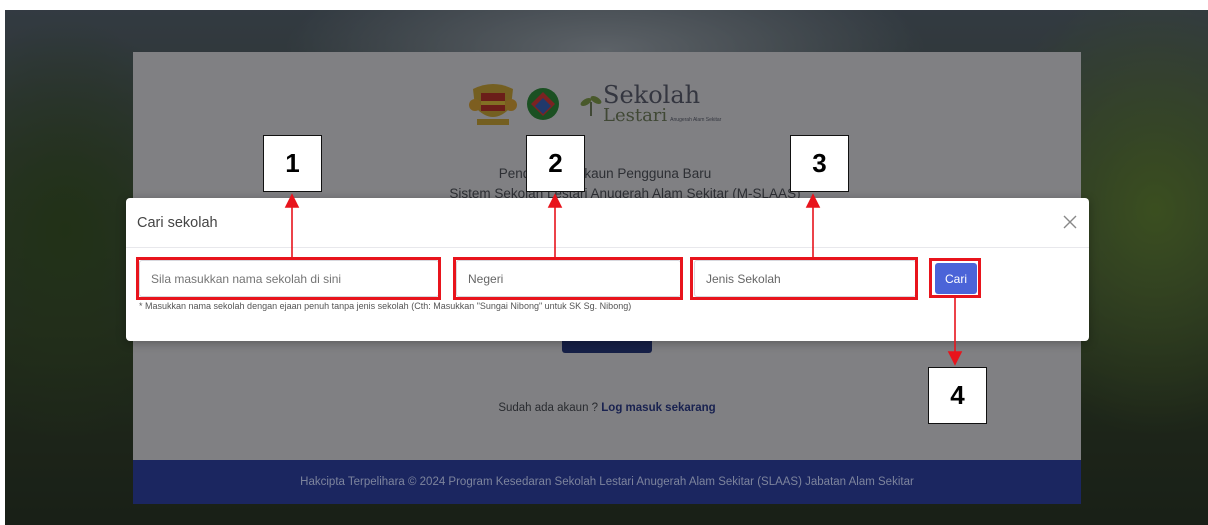  Describe the element at coordinates (177, 223) in the screenshot. I see `modal-title: Cari sekolah` at that location.